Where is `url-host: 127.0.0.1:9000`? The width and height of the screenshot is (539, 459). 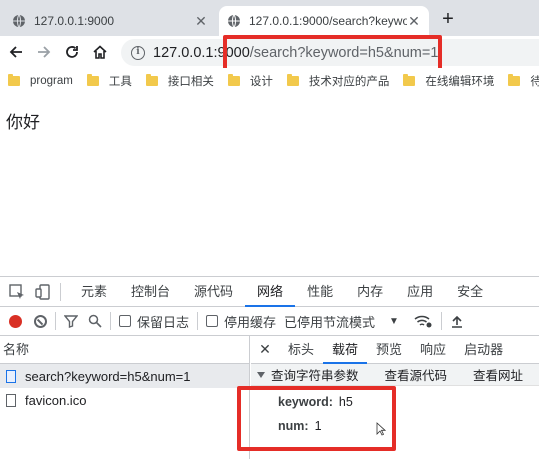 url-host: 127.0.0.1:9000 is located at coordinates (201, 52).